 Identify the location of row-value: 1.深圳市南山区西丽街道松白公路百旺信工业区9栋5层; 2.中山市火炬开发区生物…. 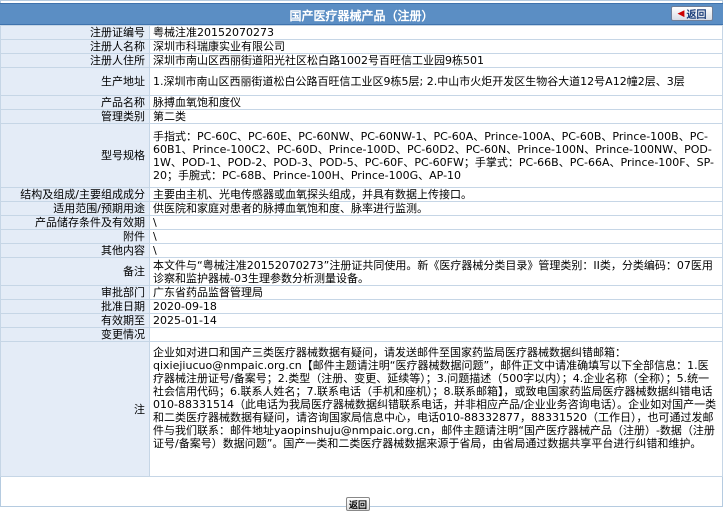
(436, 81).